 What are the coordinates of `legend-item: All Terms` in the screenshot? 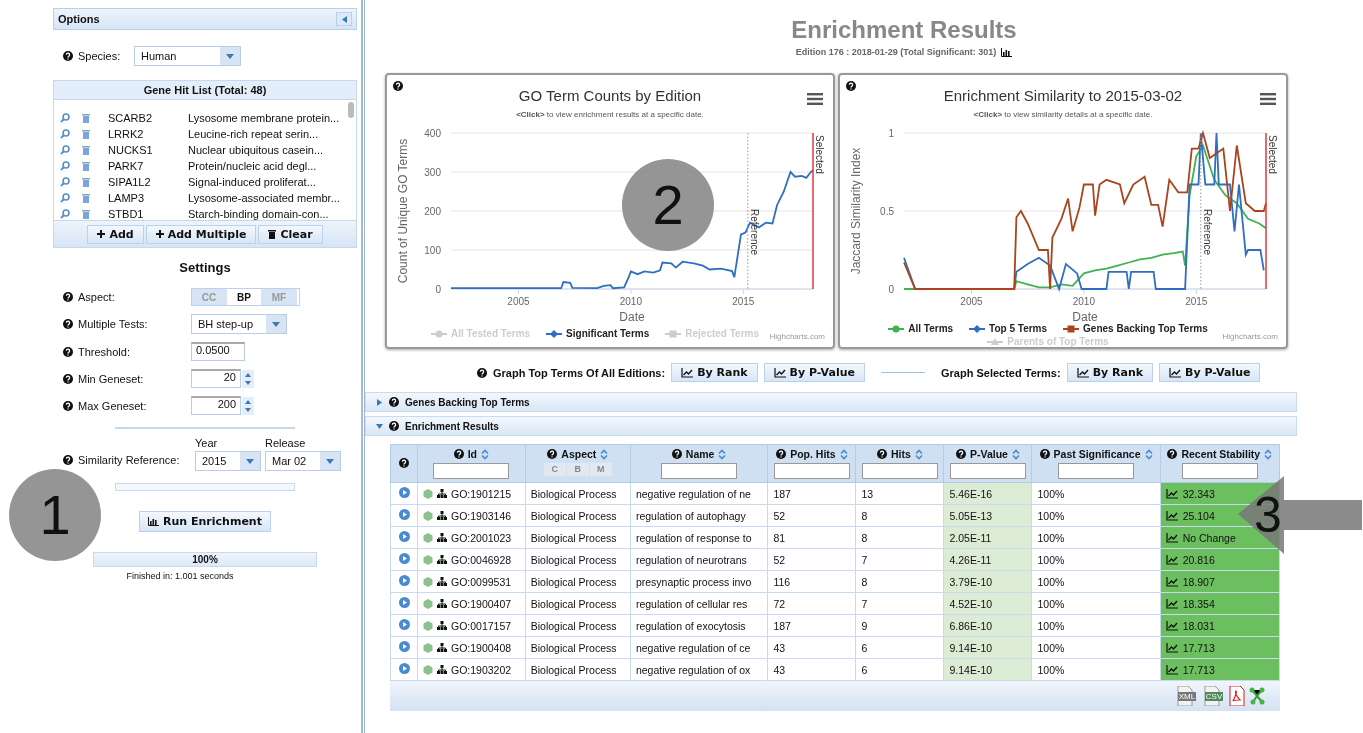 It's located at (921, 328).